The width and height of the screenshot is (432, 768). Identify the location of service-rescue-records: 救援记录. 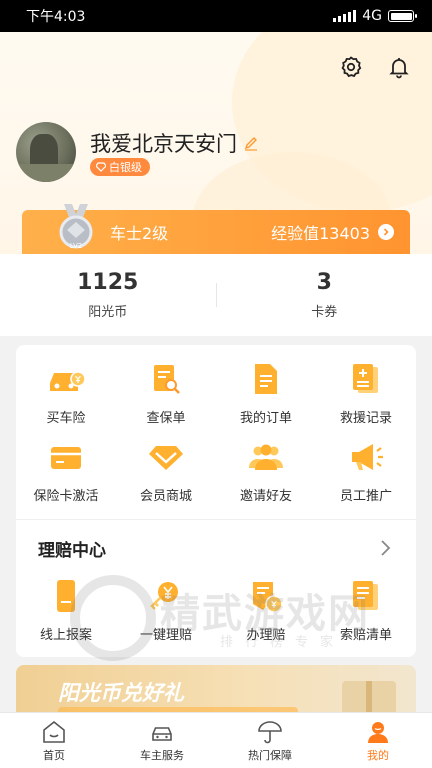
(366, 398).